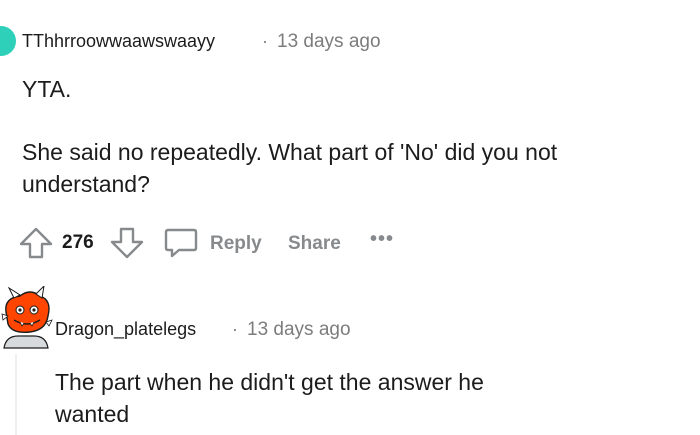 This screenshot has height=435, width=700. I want to click on avatar, so click(8, 41).